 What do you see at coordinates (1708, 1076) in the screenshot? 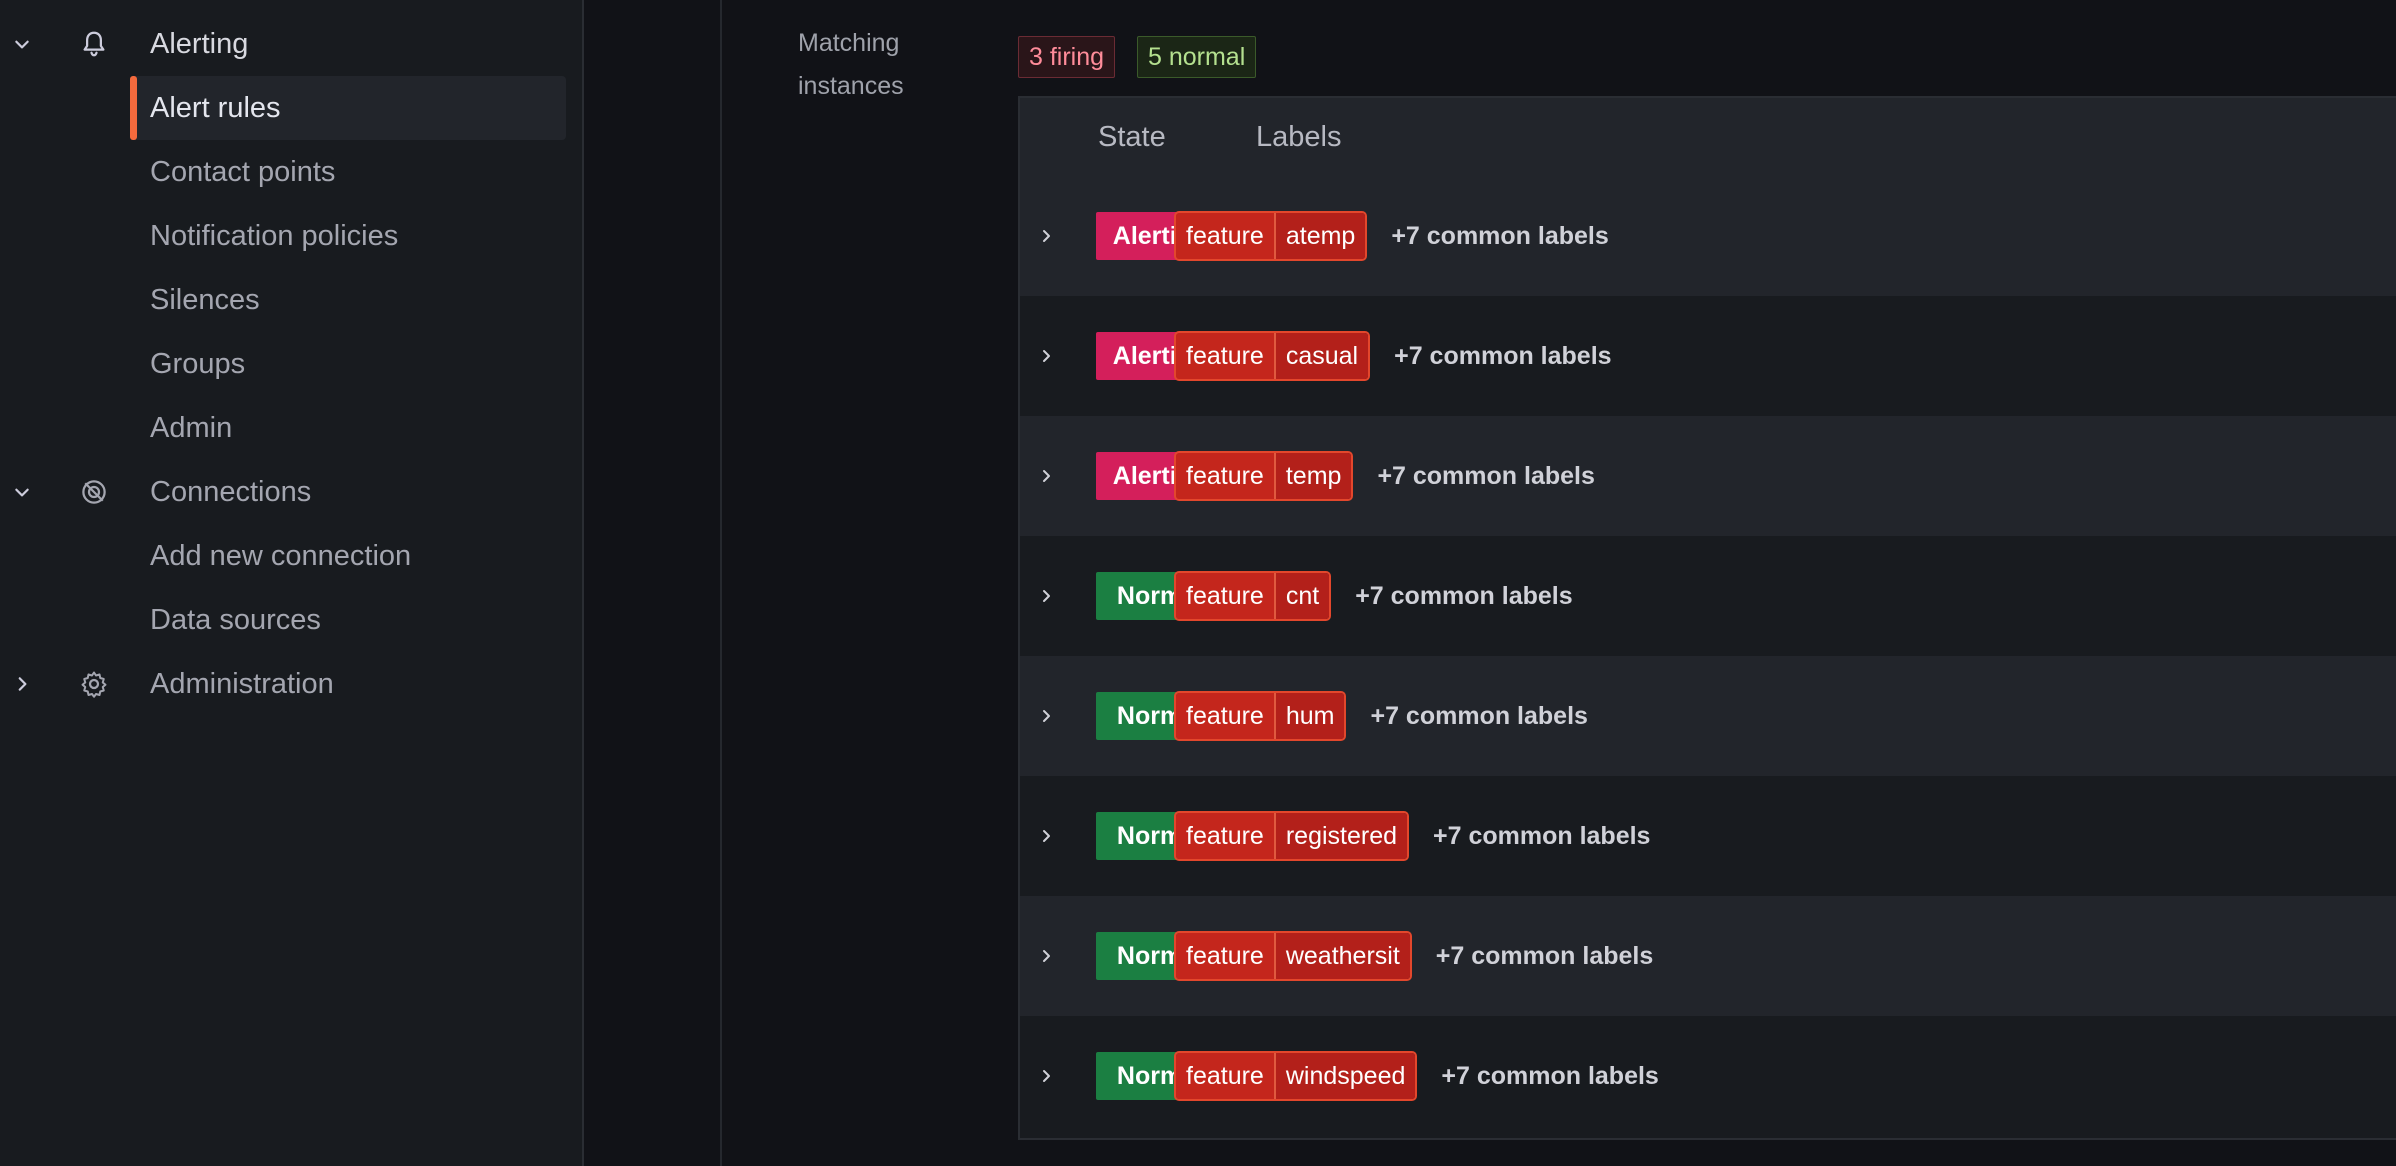
I see `table-row: Normal feature windspeed +7 common labels` at bounding box center [1708, 1076].